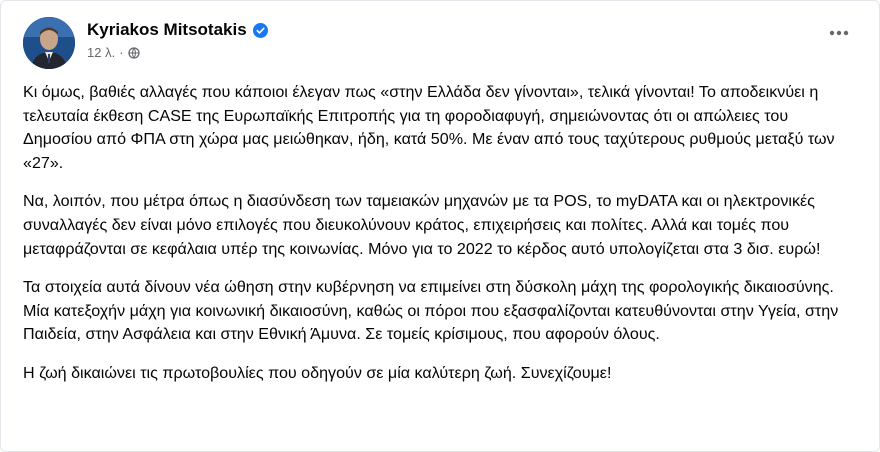 The height and width of the screenshot is (452, 880). I want to click on post-header: Kyriakos Mitsotakis 12 λ. ·, so click(440, 43).